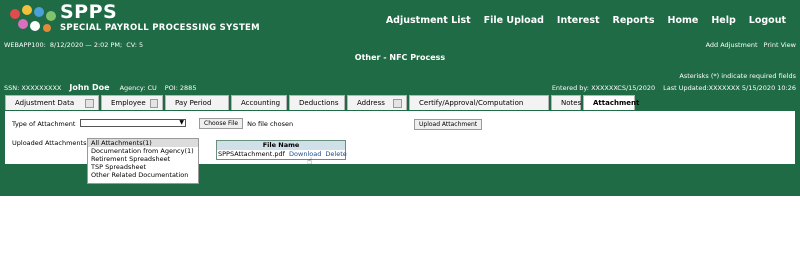 This screenshot has height=265, width=800. I want to click on tab-label: Deductions, so click(319, 103).